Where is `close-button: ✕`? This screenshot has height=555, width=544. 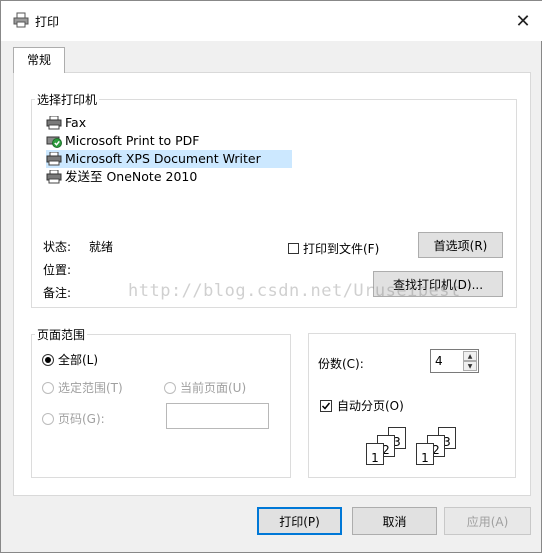
close-button: ✕ is located at coordinates (523, 21).